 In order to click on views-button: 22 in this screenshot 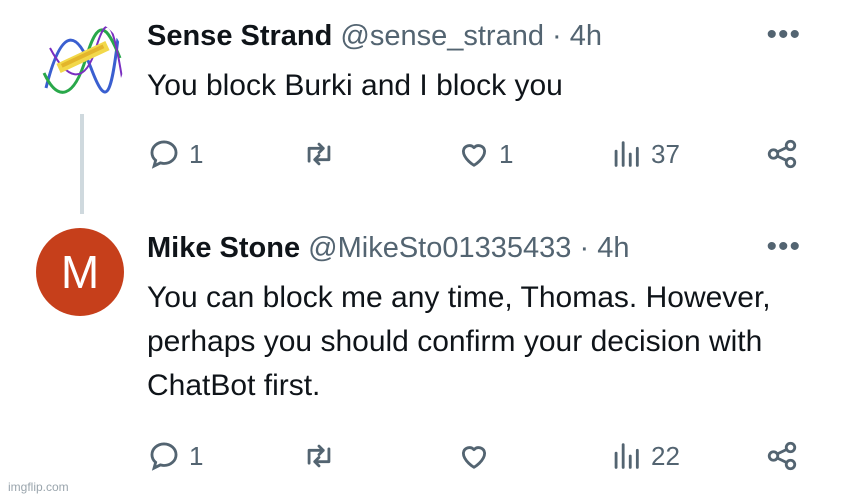, I will do `click(644, 456)`.